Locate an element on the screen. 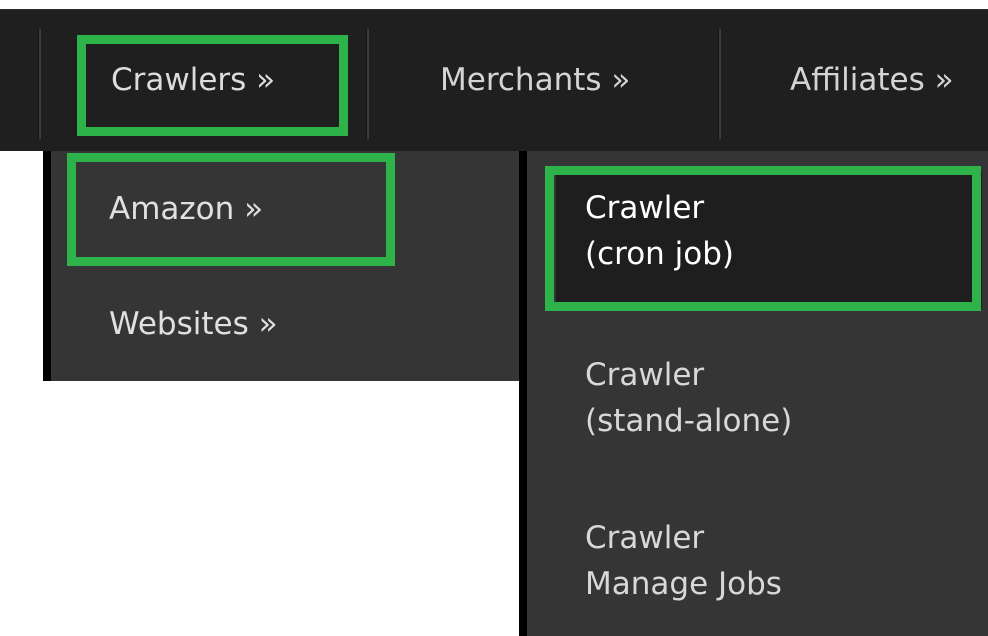  nav-item-crawlers: Crawlers » is located at coordinates (193, 80).